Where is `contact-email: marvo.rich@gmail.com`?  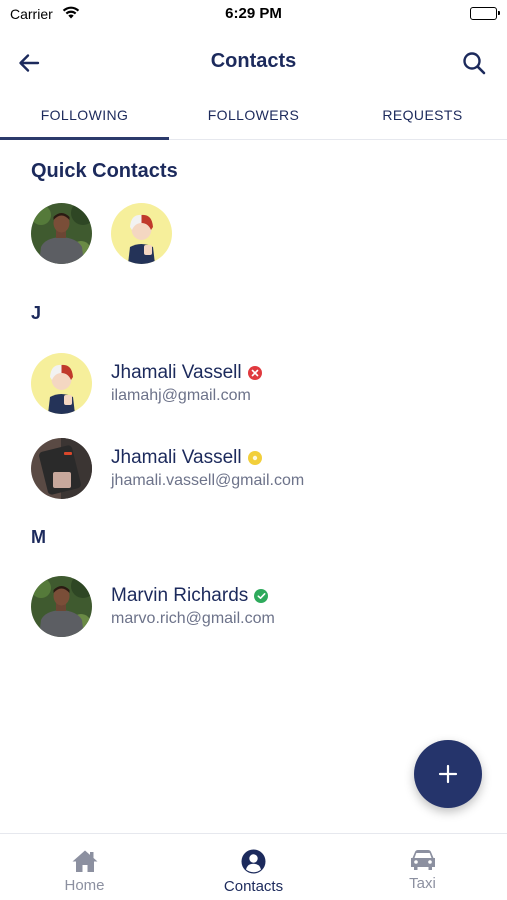 contact-email: marvo.rich@gmail.com is located at coordinates (193, 618).